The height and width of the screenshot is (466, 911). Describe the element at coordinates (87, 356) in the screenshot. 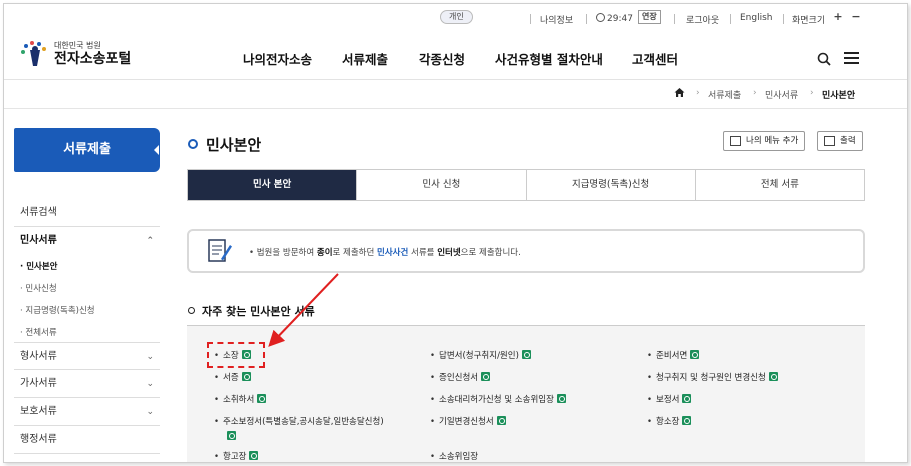

I see `sidebar-item-criminal: 형사서류 ⌄` at that location.